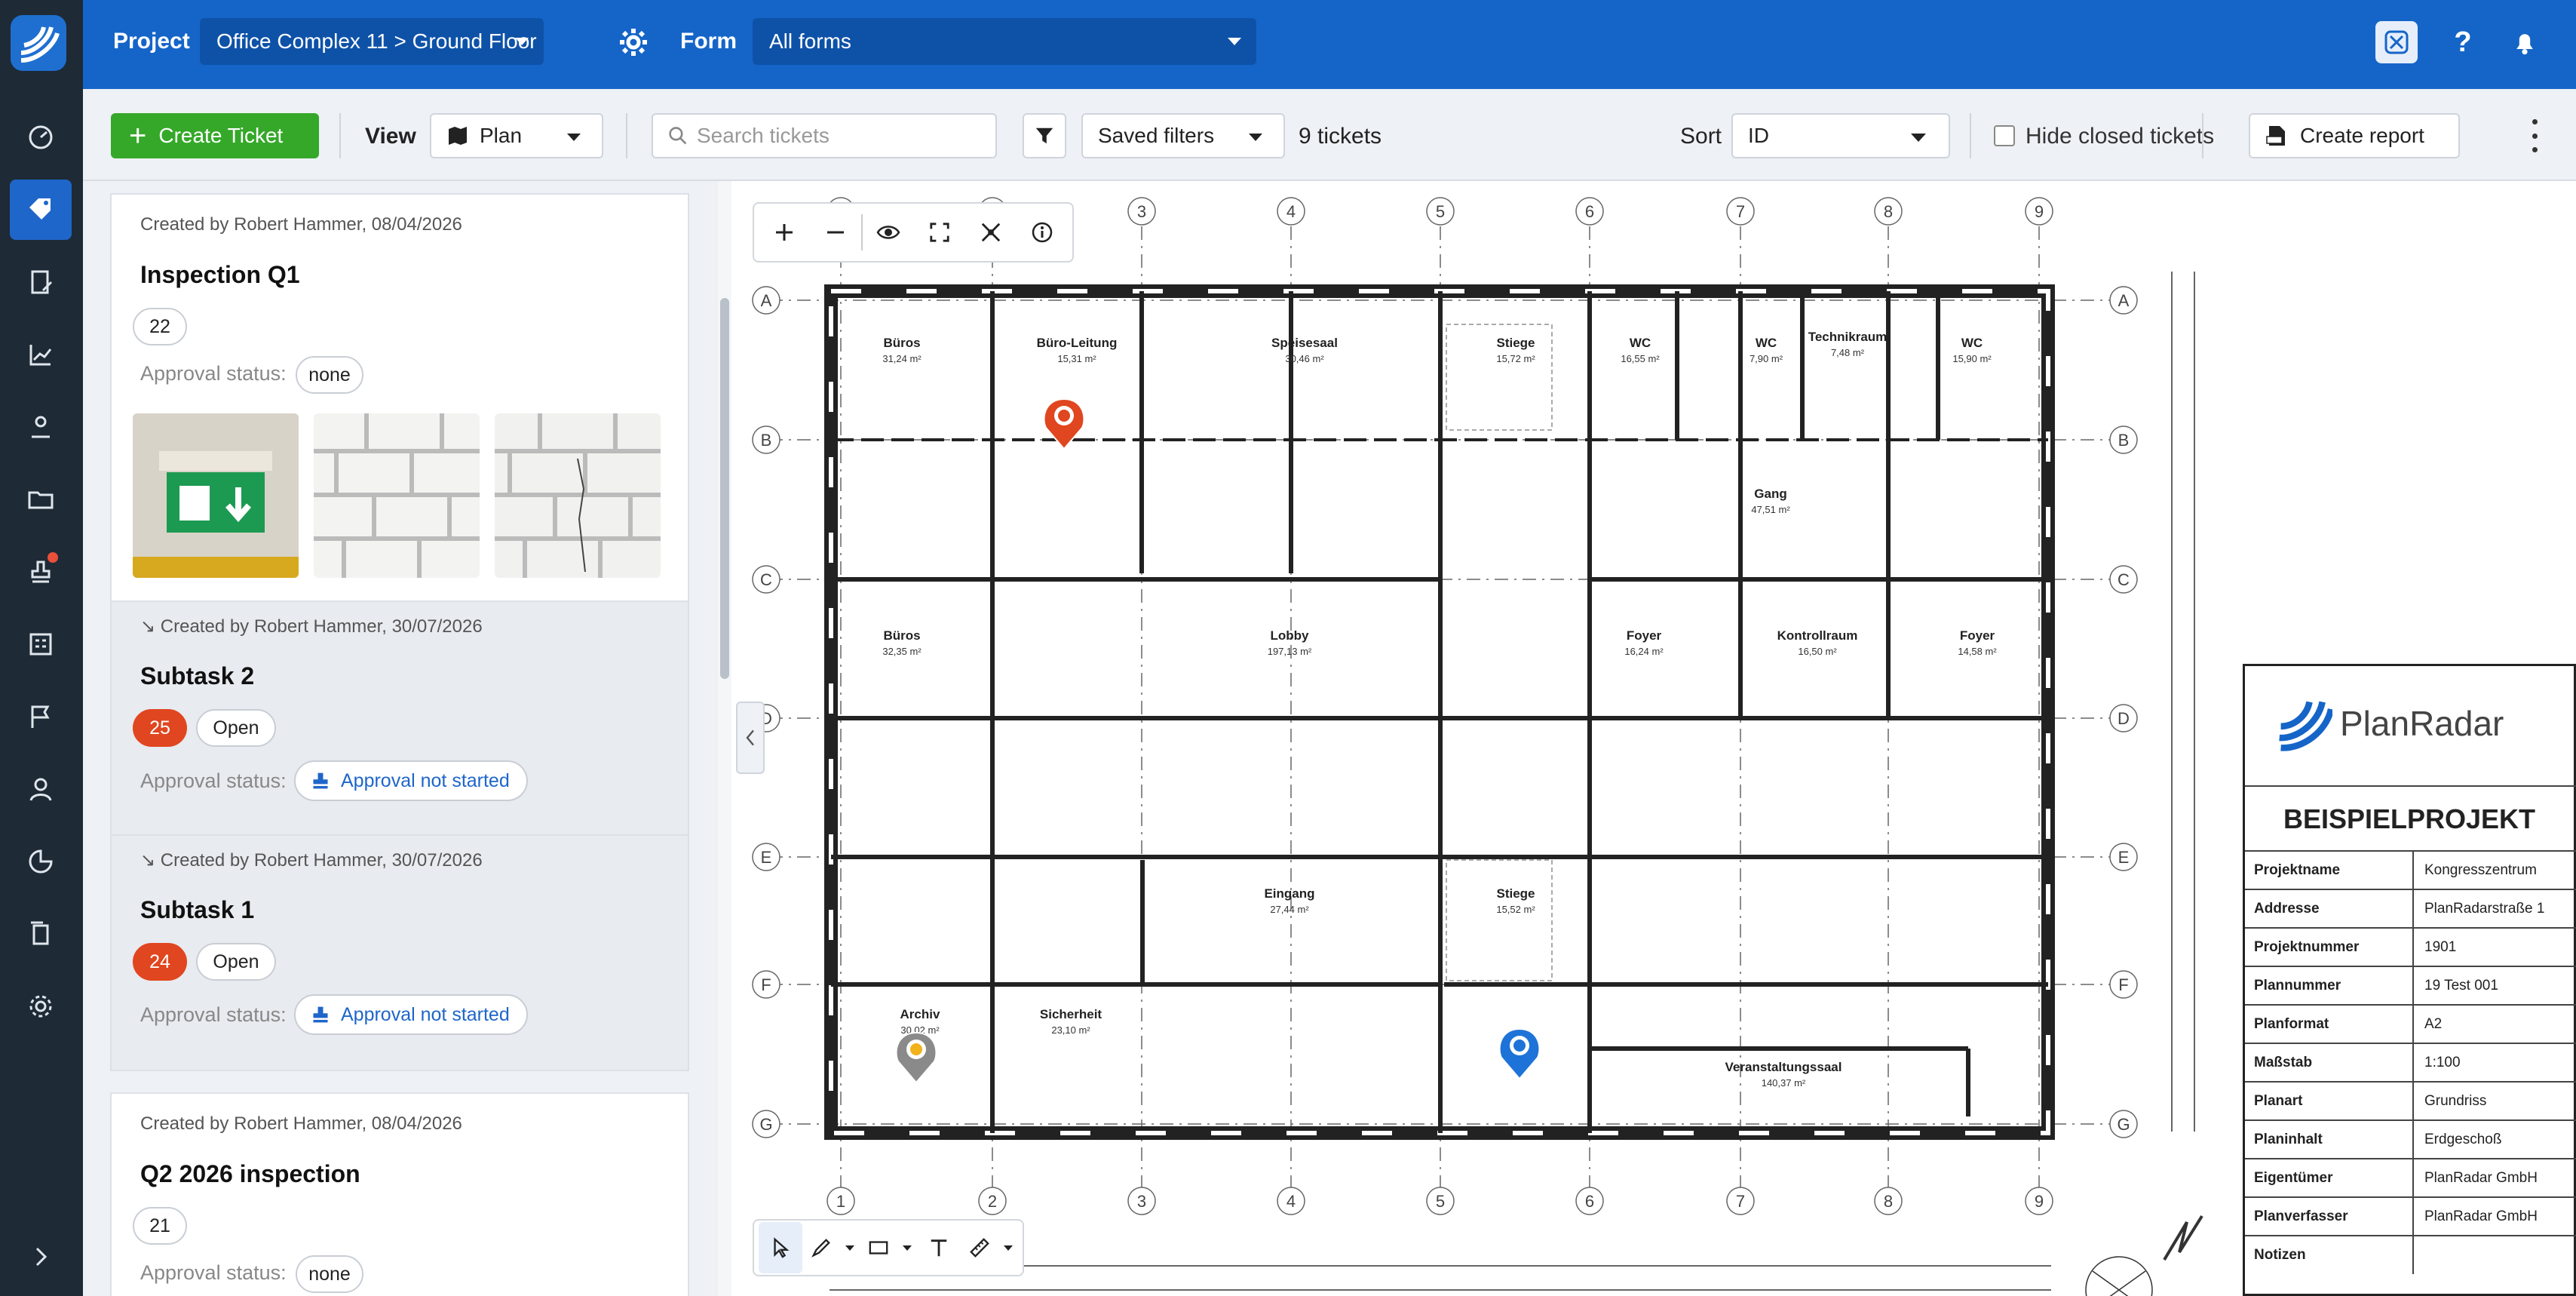 The height and width of the screenshot is (1296, 2576). What do you see at coordinates (1515, 893) in the screenshot?
I see `room-name: Stiege` at bounding box center [1515, 893].